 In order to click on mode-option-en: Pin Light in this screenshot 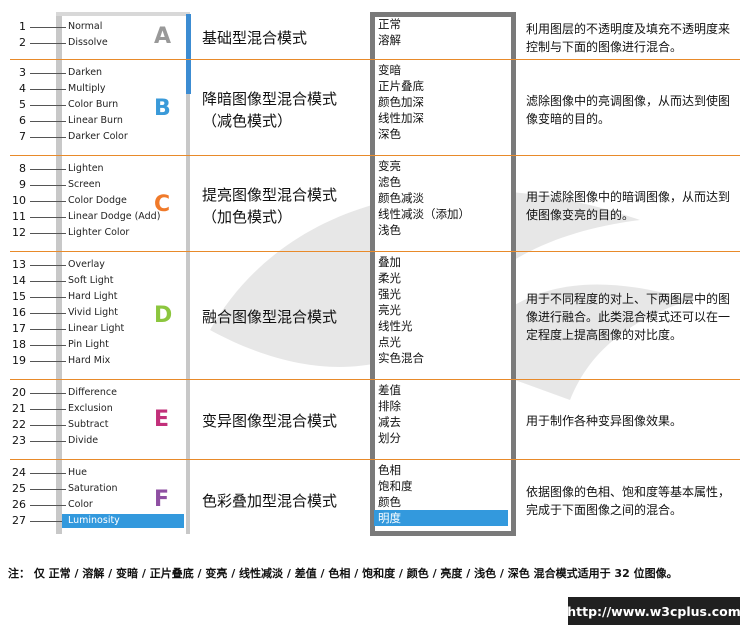, I will do `click(88, 345)`.